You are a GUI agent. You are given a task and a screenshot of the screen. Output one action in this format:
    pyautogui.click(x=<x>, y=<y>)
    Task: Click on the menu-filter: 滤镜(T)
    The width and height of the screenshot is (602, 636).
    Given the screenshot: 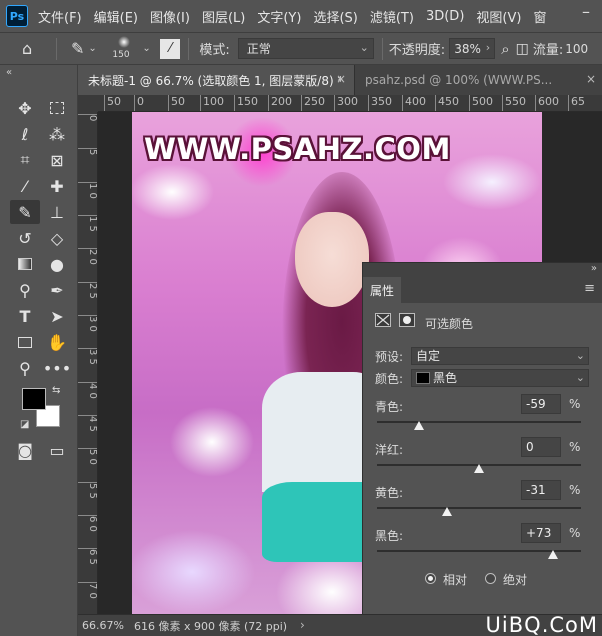 What is the action you would take?
    pyautogui.click(x=392, y=16)
    